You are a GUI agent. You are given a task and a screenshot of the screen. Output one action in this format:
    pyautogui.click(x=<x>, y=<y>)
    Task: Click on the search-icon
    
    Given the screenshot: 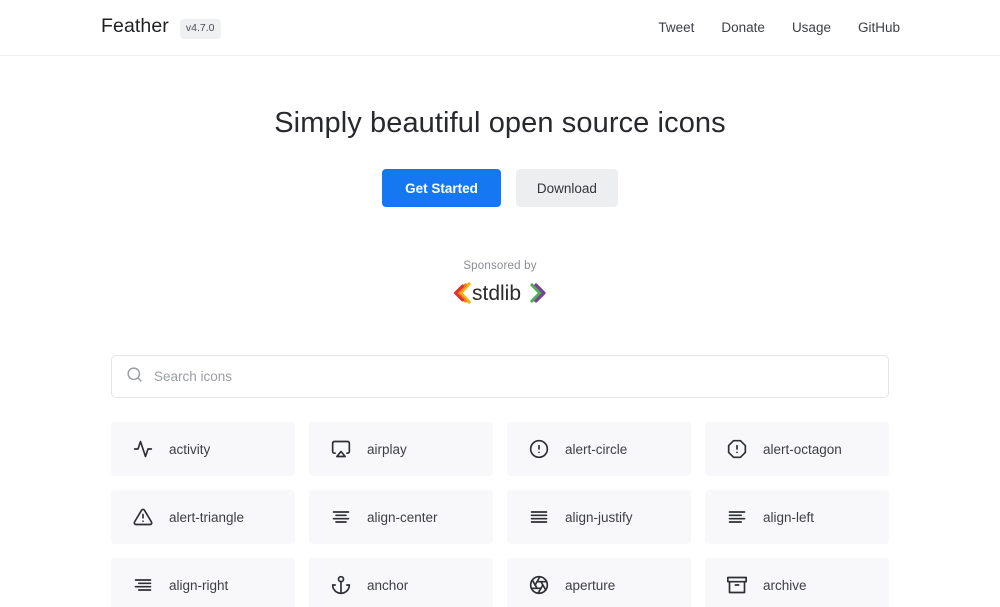 What is the action you would take?
    pyautogui.click(x=134, y=377)
    